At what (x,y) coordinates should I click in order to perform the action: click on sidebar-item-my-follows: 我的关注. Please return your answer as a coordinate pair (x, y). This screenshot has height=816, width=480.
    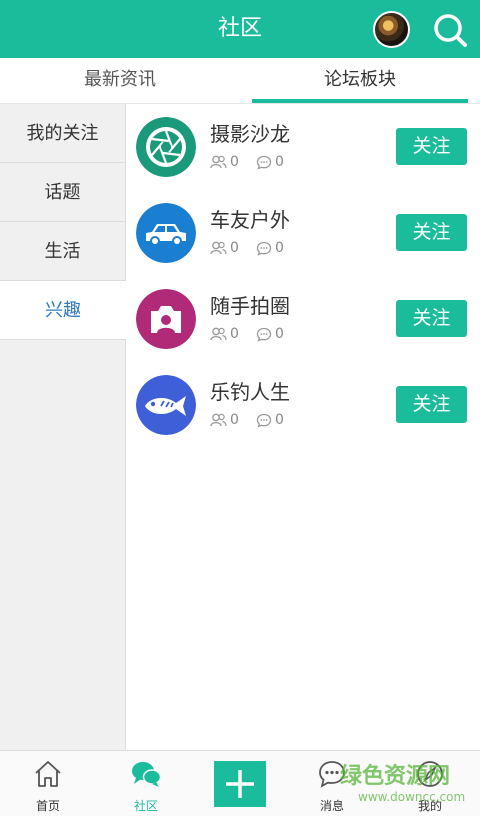
    Looking at the image, I should click on (62, 133).